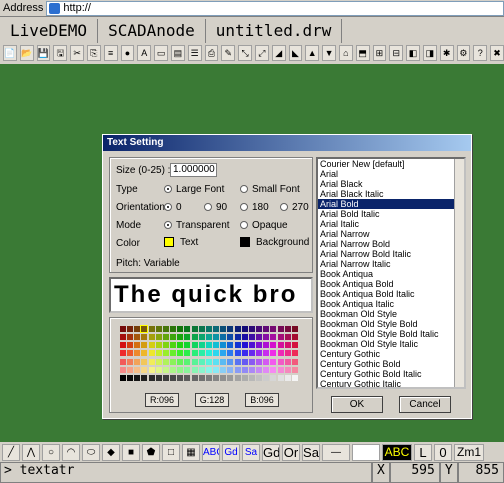 This screenshot has width=504, height=483. I want to click on font-list-item: Century Gothic, so click(391, 354).